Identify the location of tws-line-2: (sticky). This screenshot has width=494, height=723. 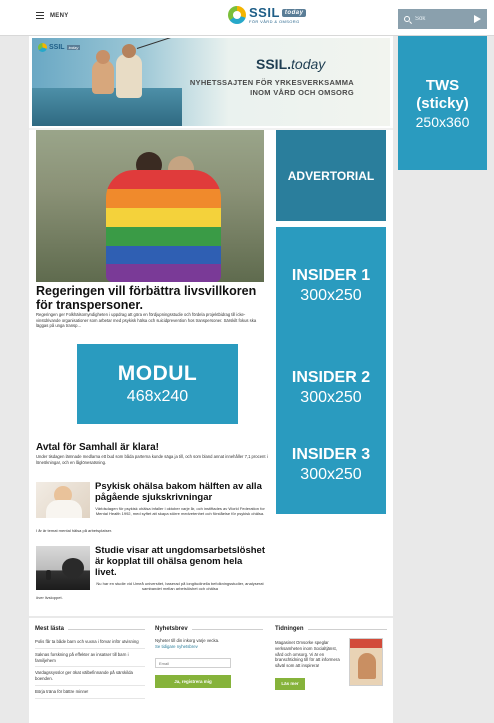
(442, 103).